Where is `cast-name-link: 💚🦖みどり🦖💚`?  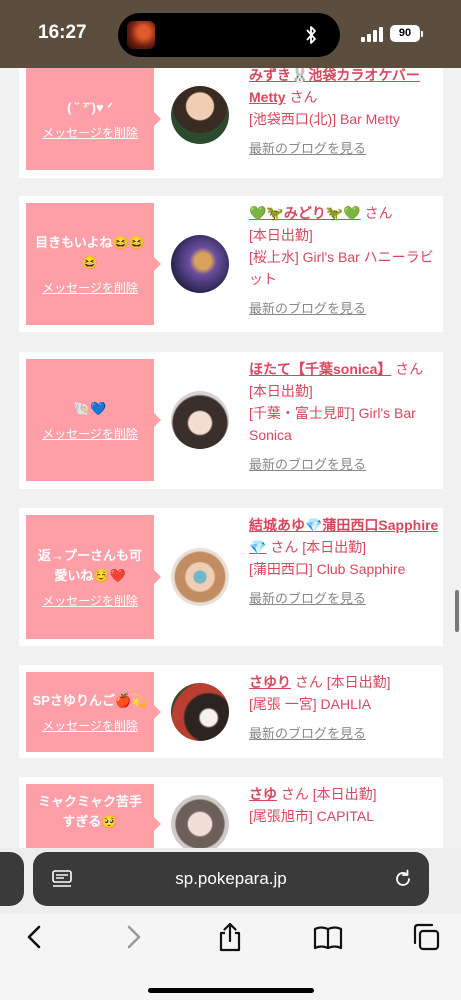
cast-name-link: 💚🦖みどり🦖💚 is located at coordinates (305, 213).